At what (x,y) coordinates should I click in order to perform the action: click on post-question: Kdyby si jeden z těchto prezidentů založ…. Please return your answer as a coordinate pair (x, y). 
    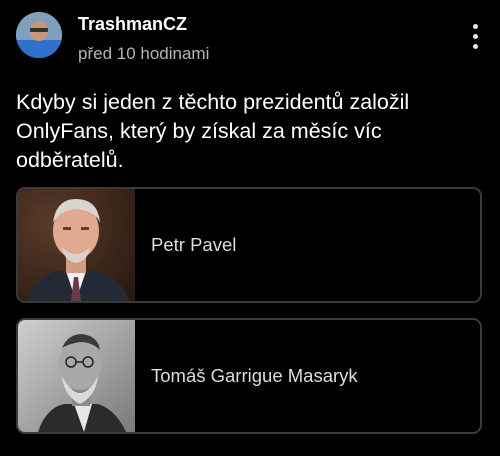
    Looking at the image, I should click on (213, 131).